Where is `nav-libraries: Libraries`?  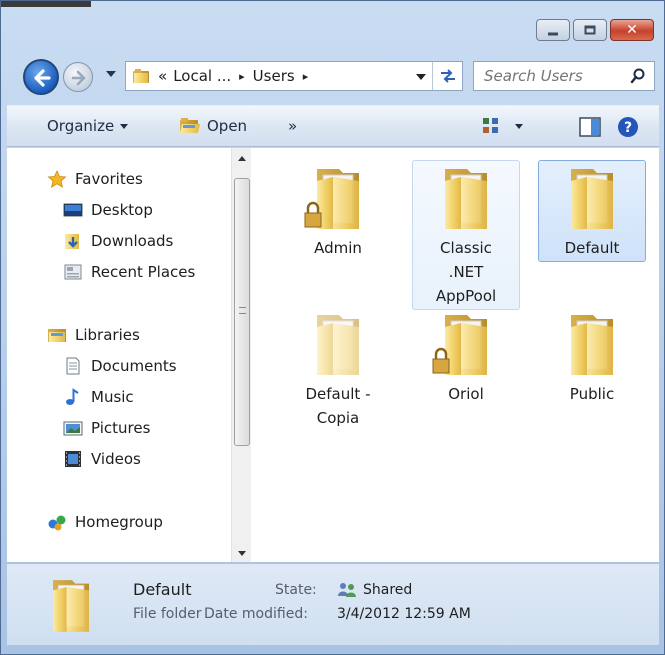 nav-libraries: Libraries is located at coordinates (93, 335).